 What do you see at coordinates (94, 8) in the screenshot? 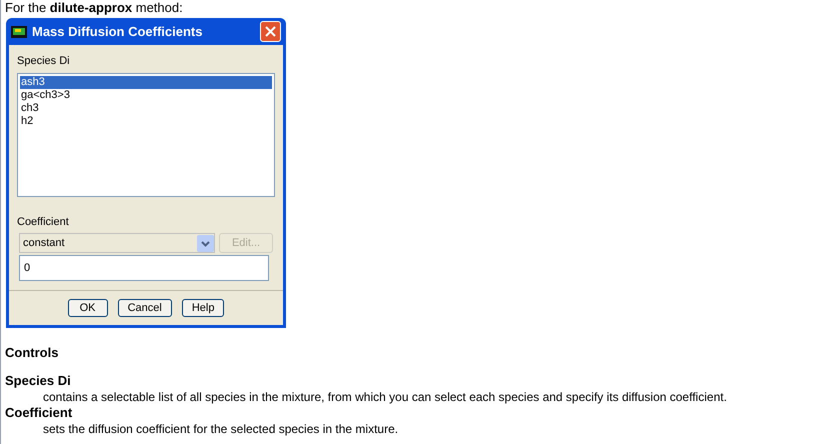
I see `intro-text: For the dilute-approx method:` at bounding box center [94, 8].